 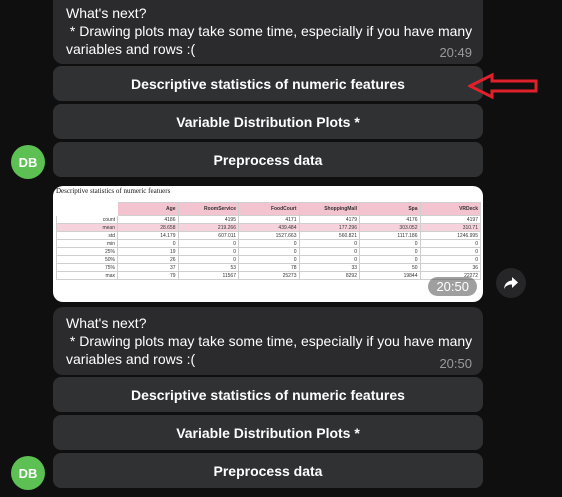 I want to click on table-cell: 1246.995, so click(x=450, y=235).